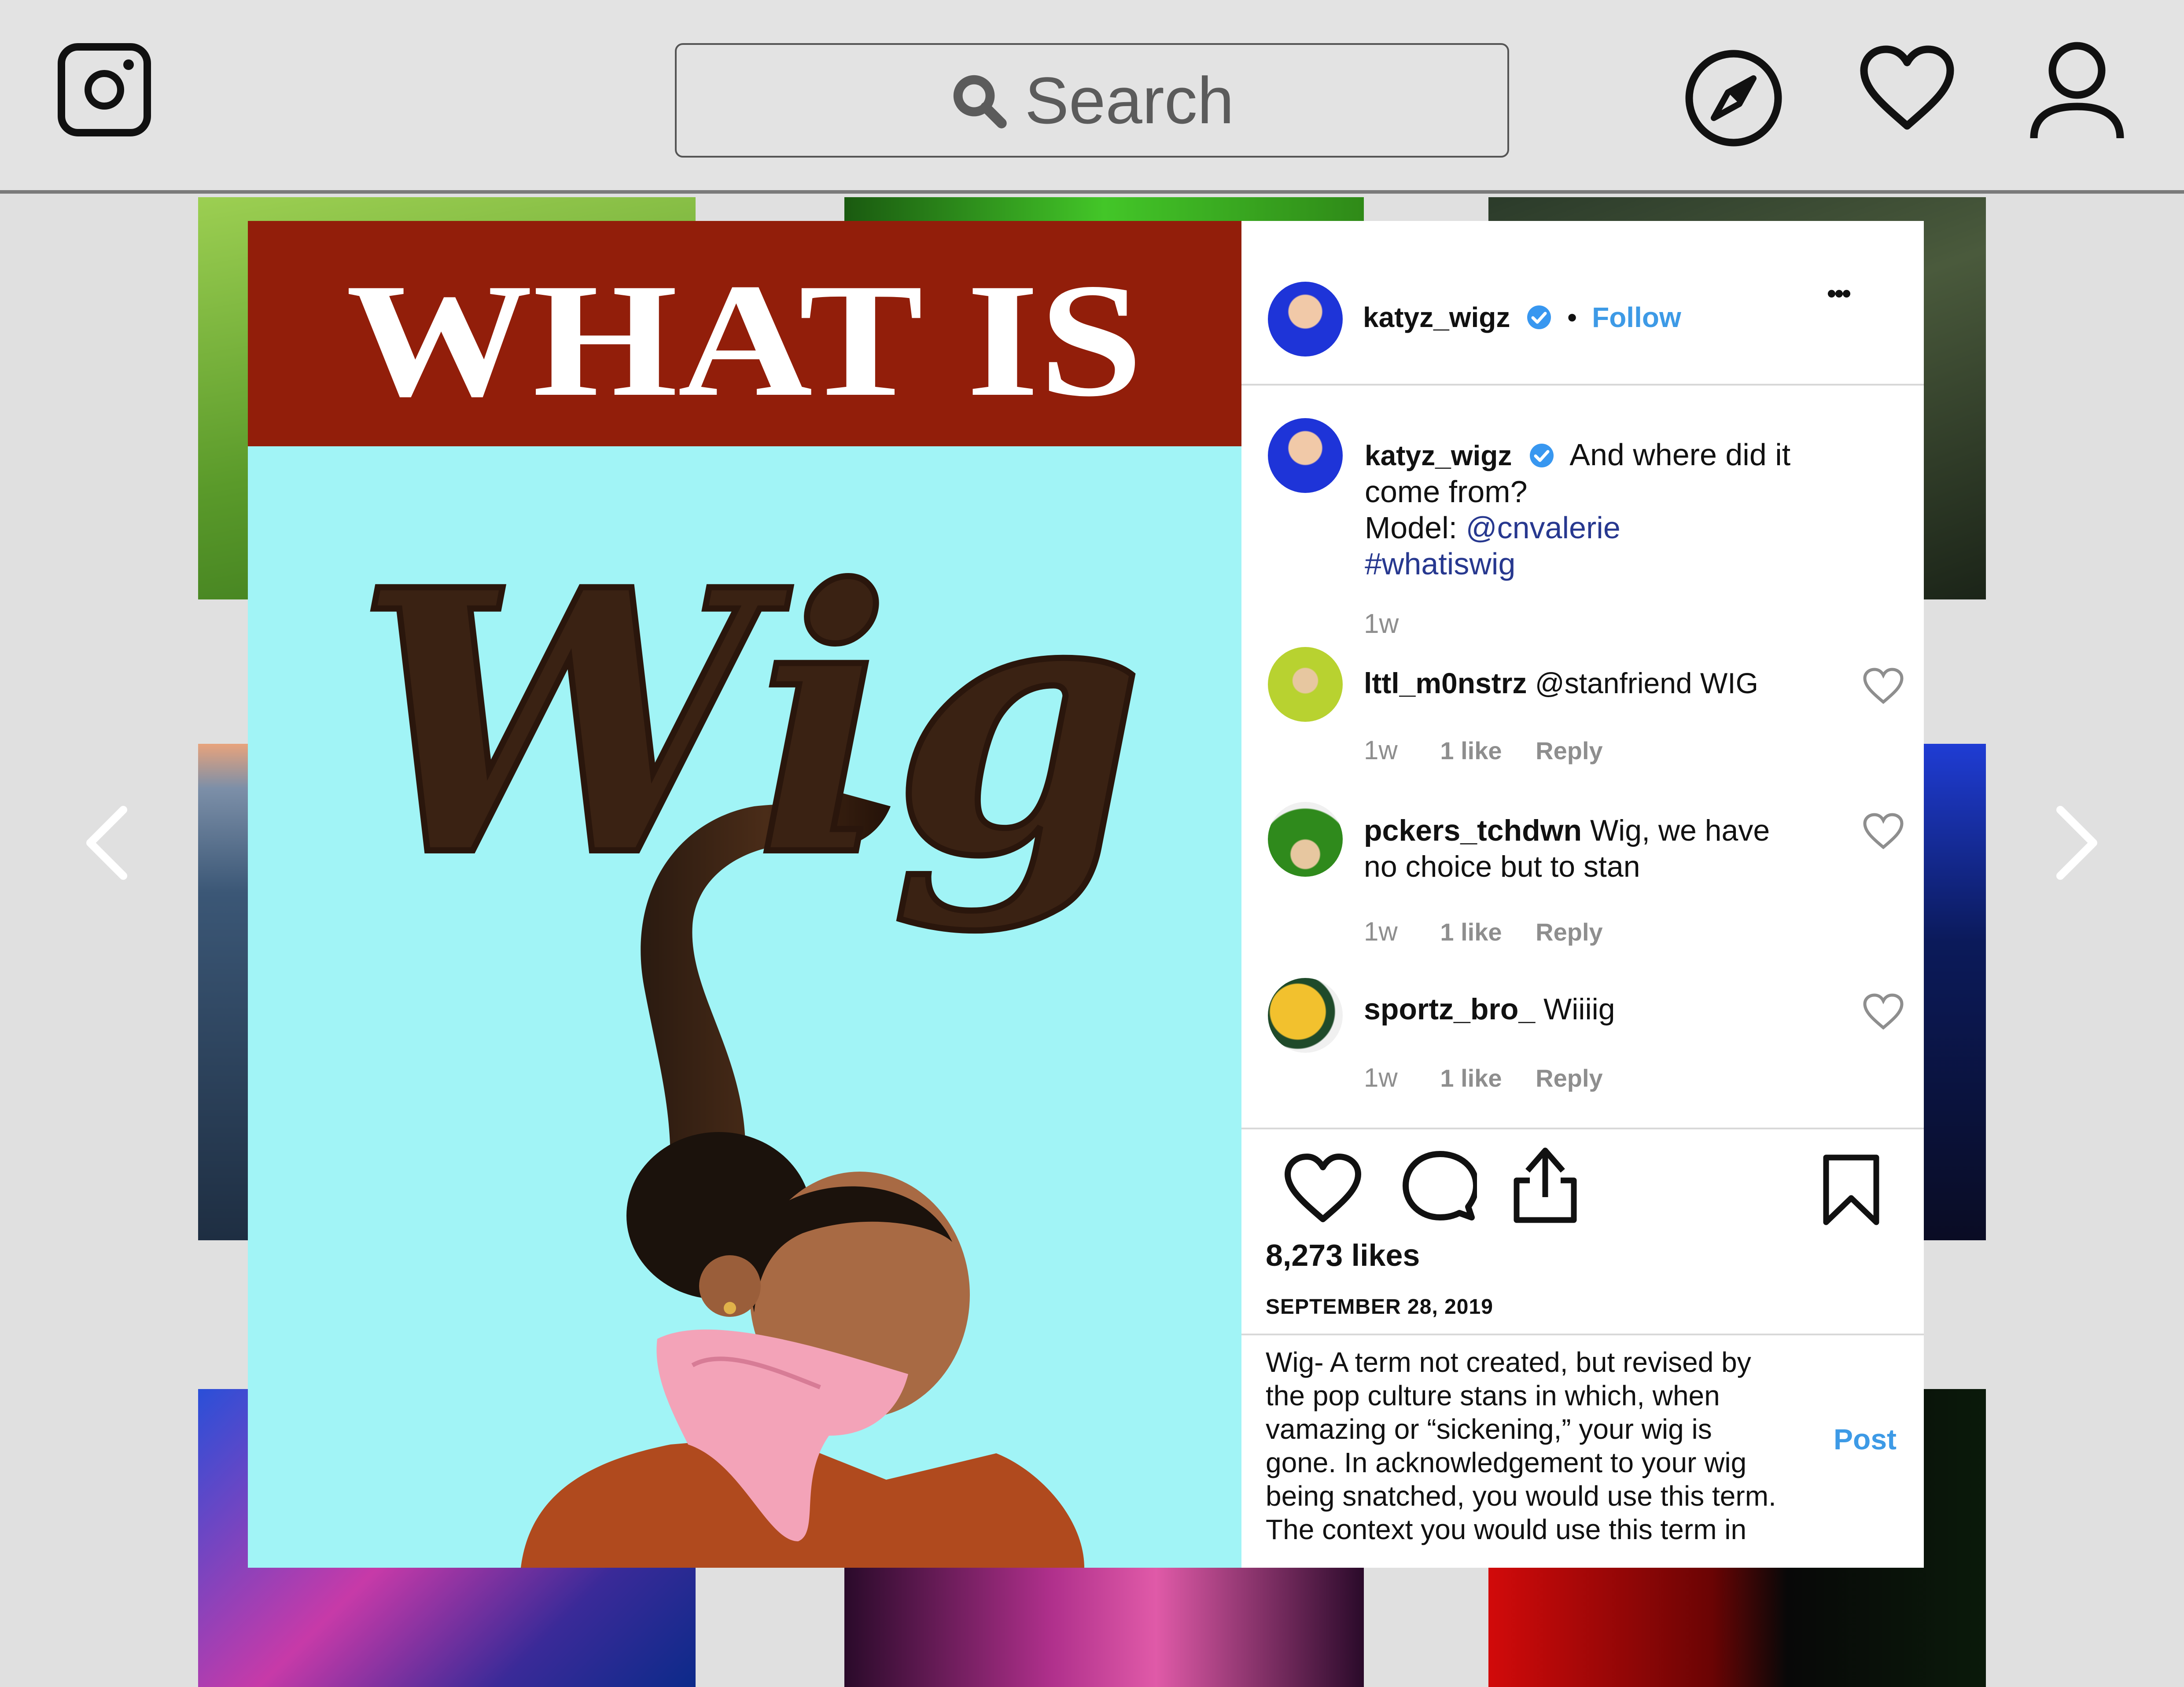 Image resolution: width=2184 pixels, height=1687 pixels. I want to click on comment-draft-line: The context you would use this term in, so click(1506, 1529).